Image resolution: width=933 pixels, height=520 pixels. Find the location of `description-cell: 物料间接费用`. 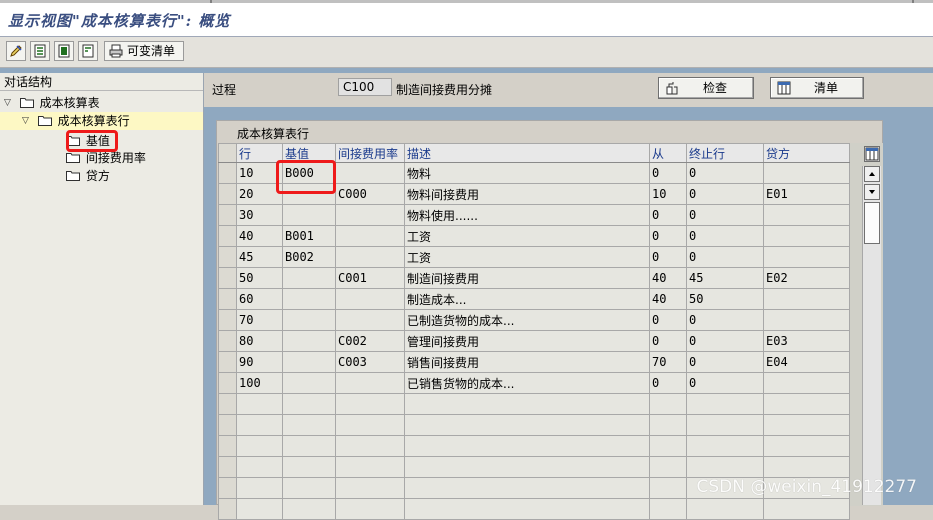

description-cell: 物料间接费用 is located at coordinates (527, 194).